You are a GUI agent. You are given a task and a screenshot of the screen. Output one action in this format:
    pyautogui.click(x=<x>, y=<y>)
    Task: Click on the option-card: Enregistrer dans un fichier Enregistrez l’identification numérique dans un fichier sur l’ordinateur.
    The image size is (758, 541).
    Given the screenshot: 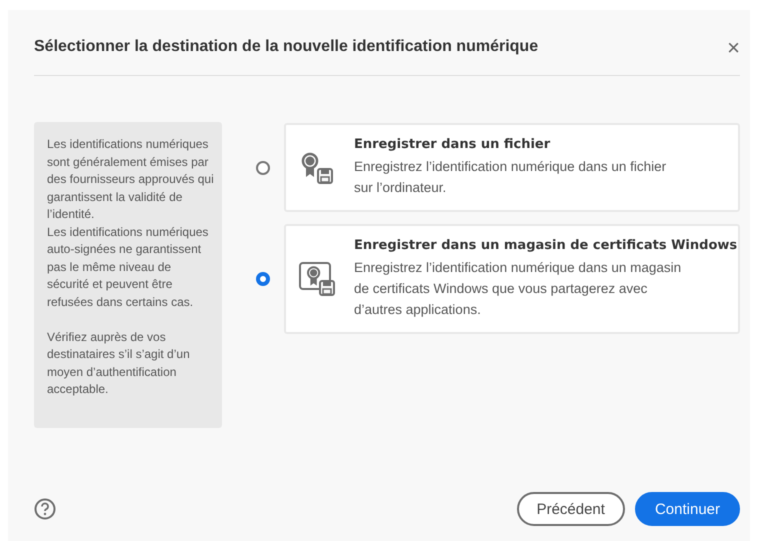 What is the action you would take?
    pyautogui.click(x=512, y=167)
    